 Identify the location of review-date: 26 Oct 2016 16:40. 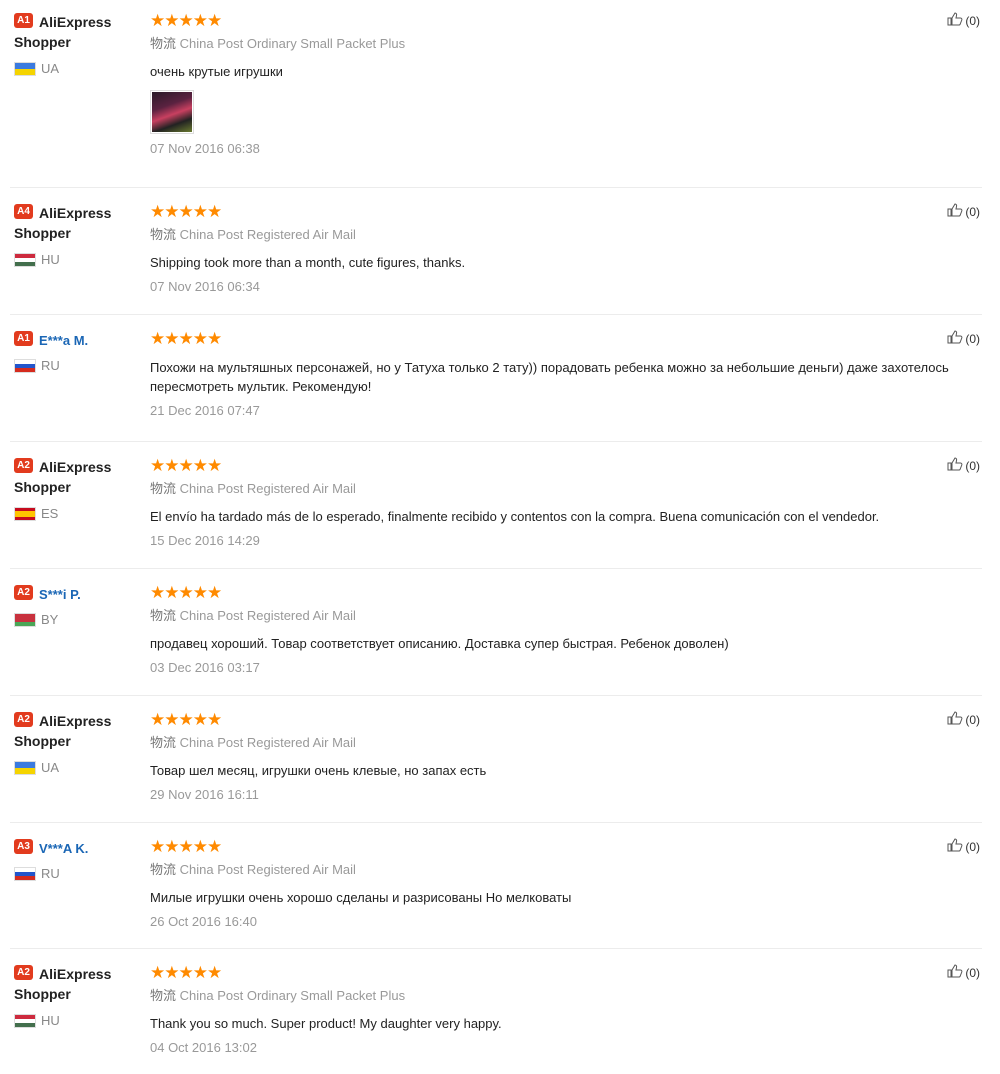
(203, 921).